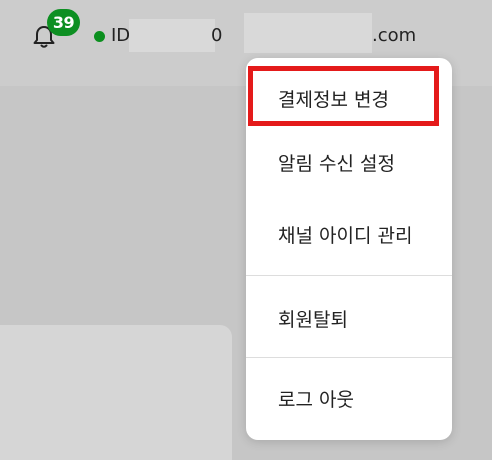 The width and height of the screenshot is (492, 460). Describe the element at coordinates (349, 320) in the screenshot. I see `menu-item-withdraw: 회원탈퇴` at that location.